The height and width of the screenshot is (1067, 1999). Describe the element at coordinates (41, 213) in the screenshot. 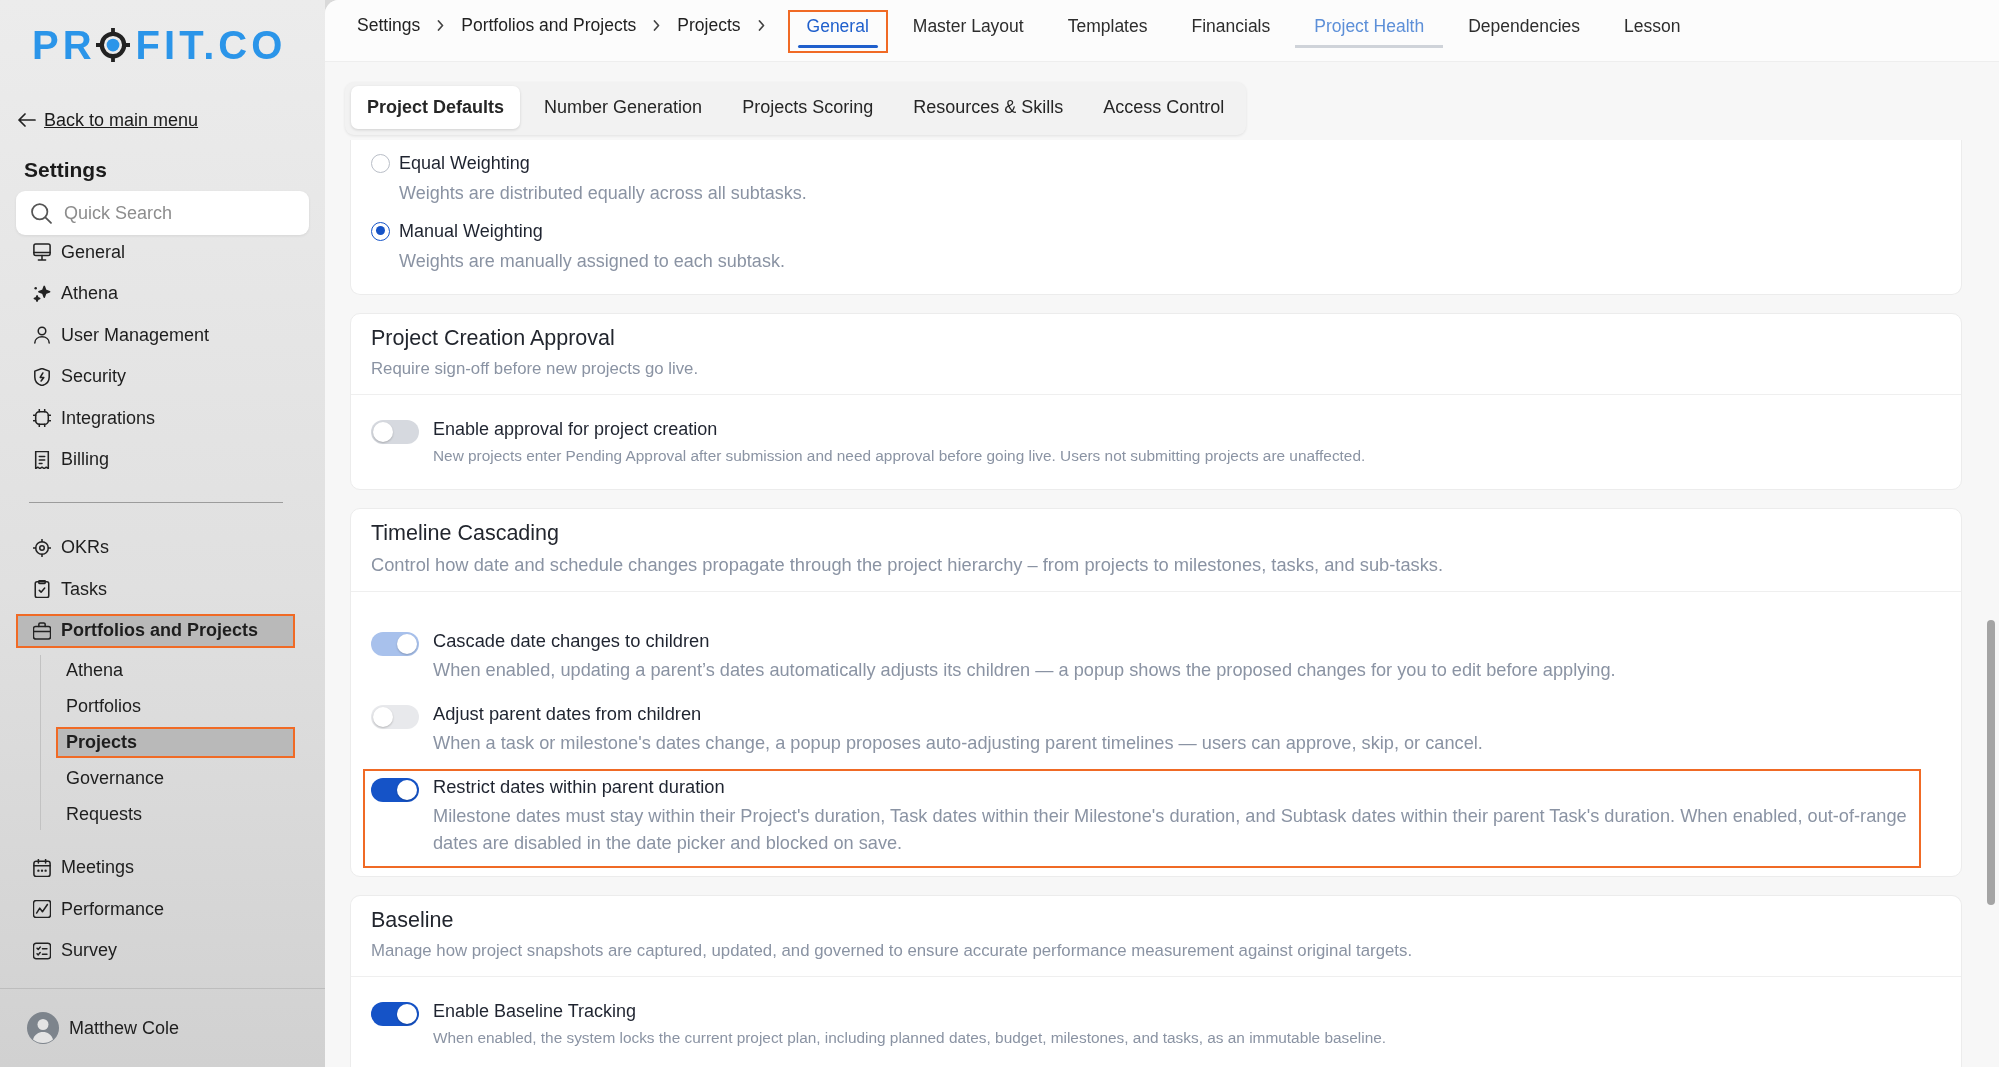

I see `search-icon` at that location.